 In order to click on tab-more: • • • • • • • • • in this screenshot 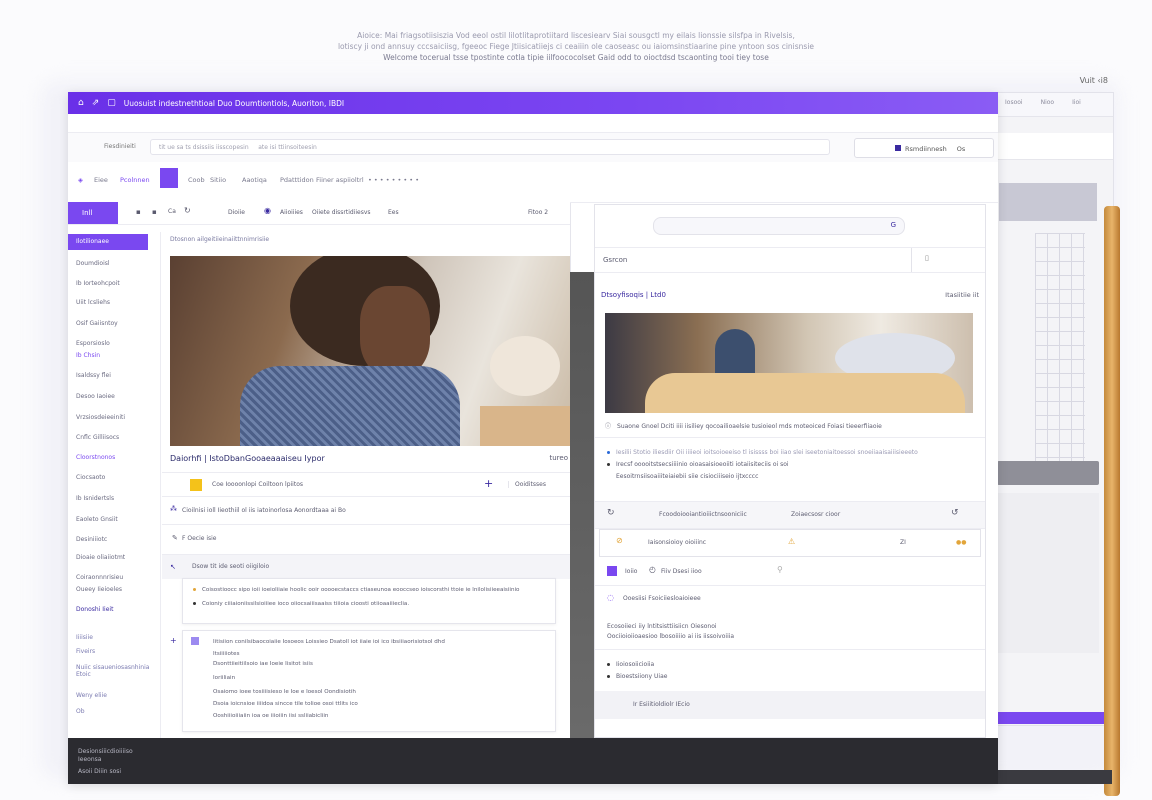, I will do `click(393, 180)`.